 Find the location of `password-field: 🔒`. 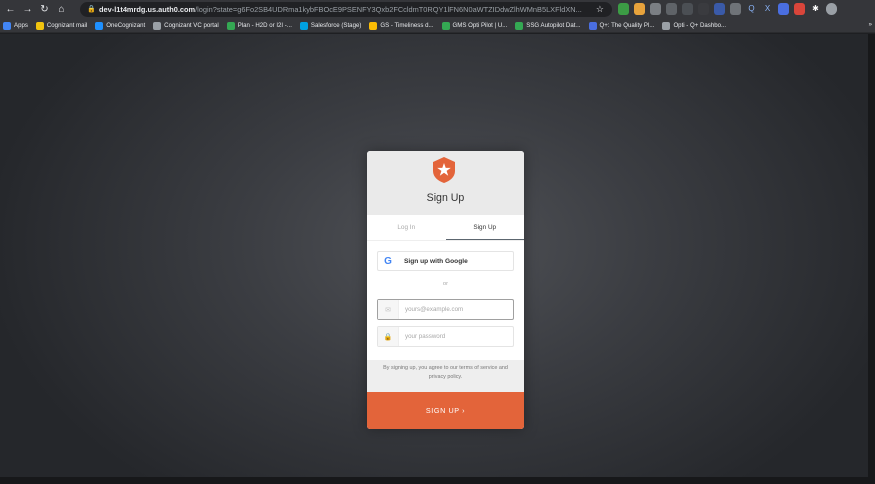

password-field: 🔒 is located at coordinates (445, 336).